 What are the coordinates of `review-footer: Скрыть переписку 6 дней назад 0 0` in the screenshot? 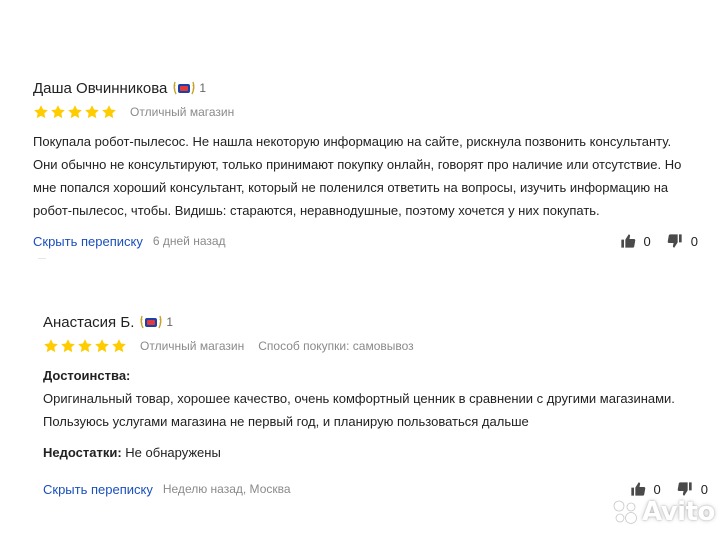 It's located at (365, 241).